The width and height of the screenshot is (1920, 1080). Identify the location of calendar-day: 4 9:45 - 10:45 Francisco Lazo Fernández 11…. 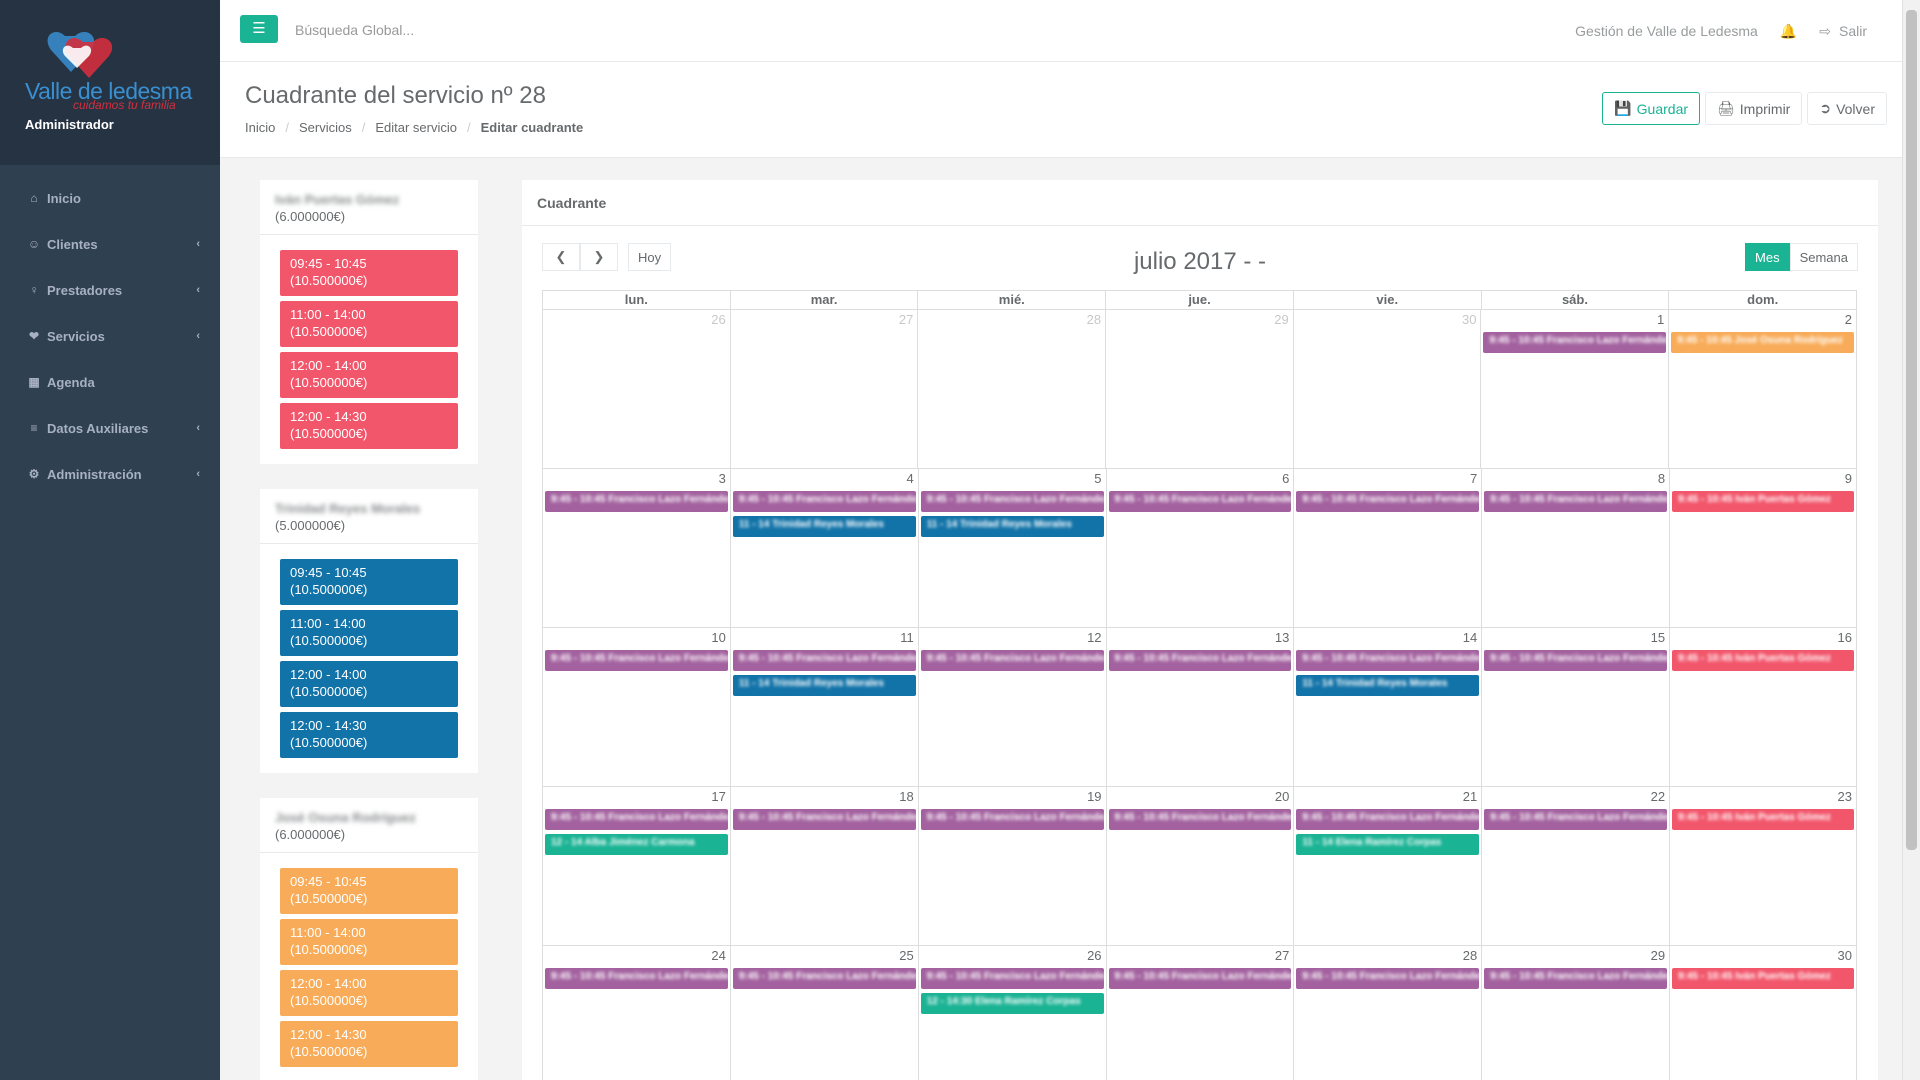
(824, 548).